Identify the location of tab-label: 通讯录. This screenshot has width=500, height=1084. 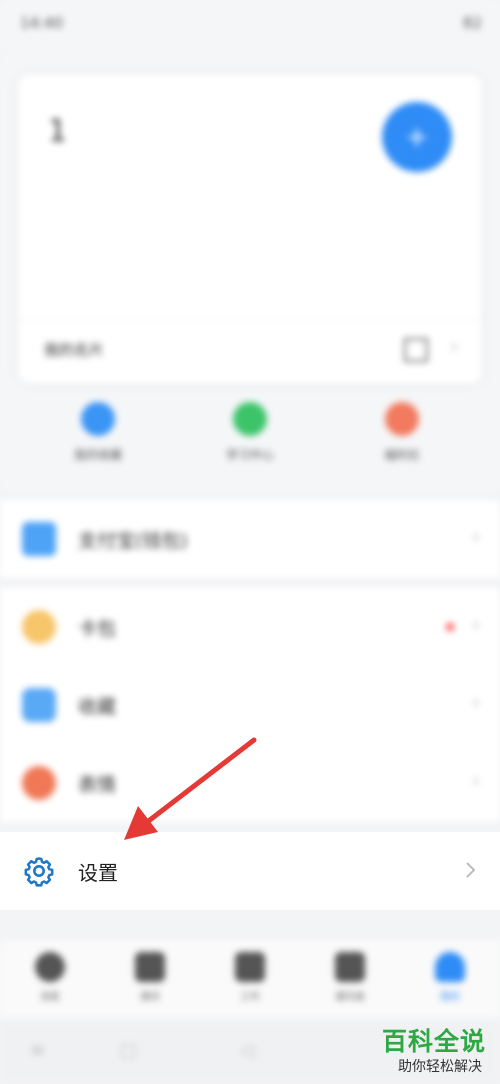
(350, 997).